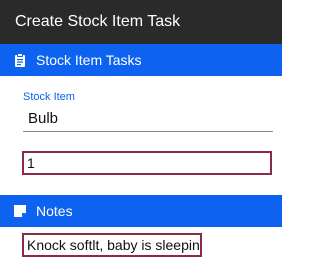 The image size is (320, 261). What do you see at coordinates (89, 60) in the screenshot?
I see `section-header-label: Stock Item Tasks` at bounding box center [89, 60].